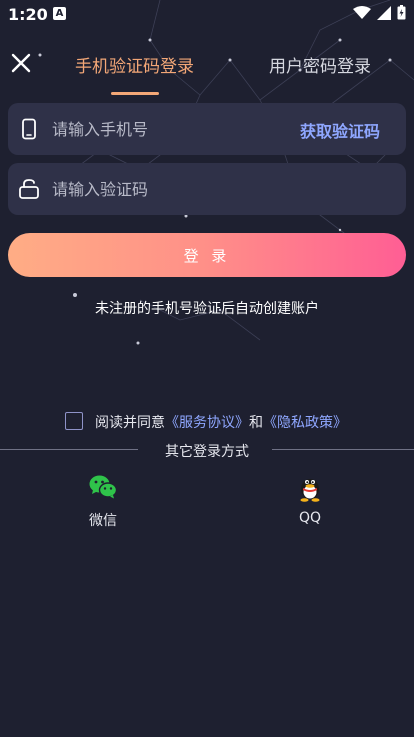  What do you see at coordinates (310, 490) in the screenshot?
I see `qq-icon` at bounding box center [310, 490].